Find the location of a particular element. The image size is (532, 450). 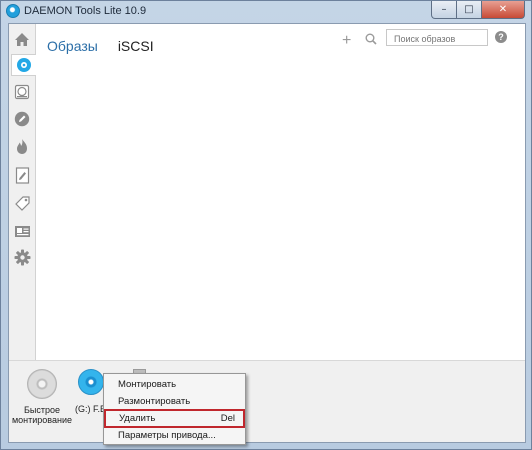

quick-mount-disc-icon is located at coordinates (42, 384).